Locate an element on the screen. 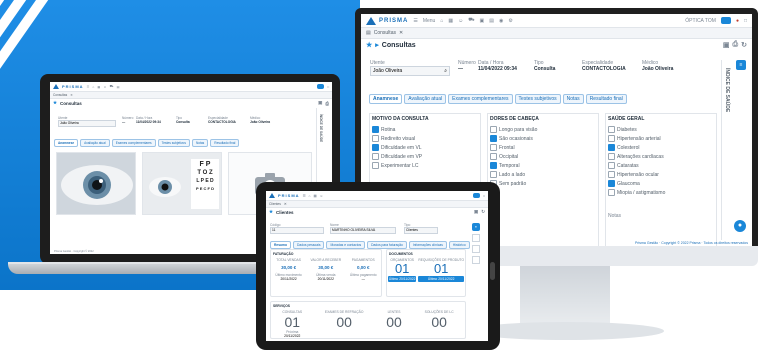 The image size is (758, 355). option-row: Miopia / astigmatismo is located at coordinates (661, 192).